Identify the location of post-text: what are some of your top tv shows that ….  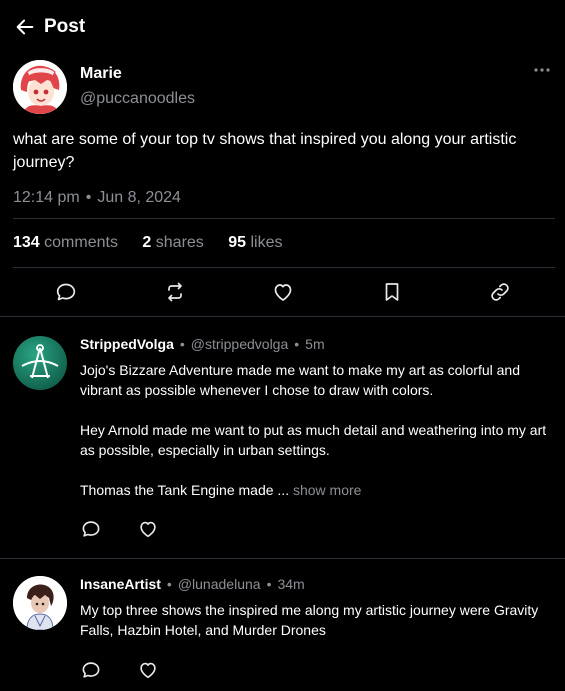
(265, 151).